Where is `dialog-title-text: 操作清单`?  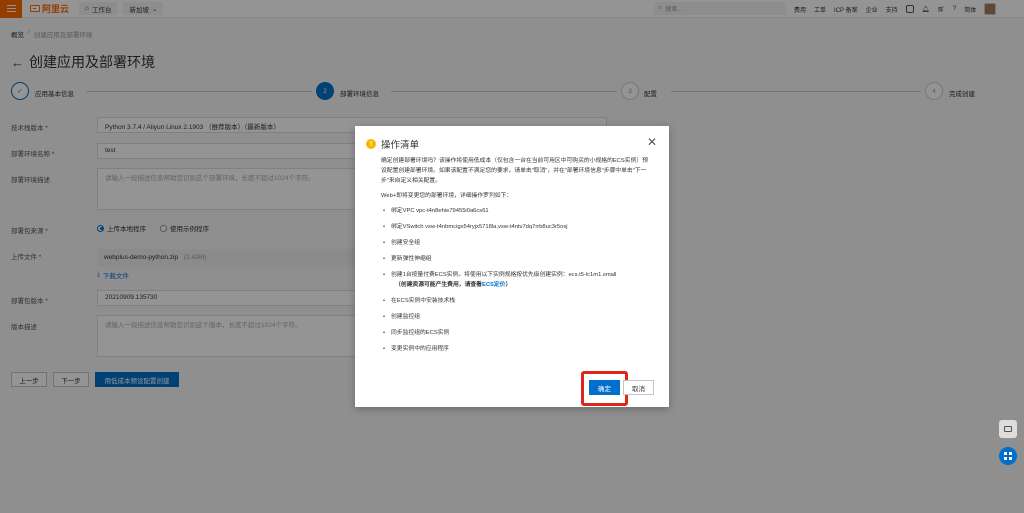 dialog-title-text: 操作清单 is located at coordinates (400, 145).